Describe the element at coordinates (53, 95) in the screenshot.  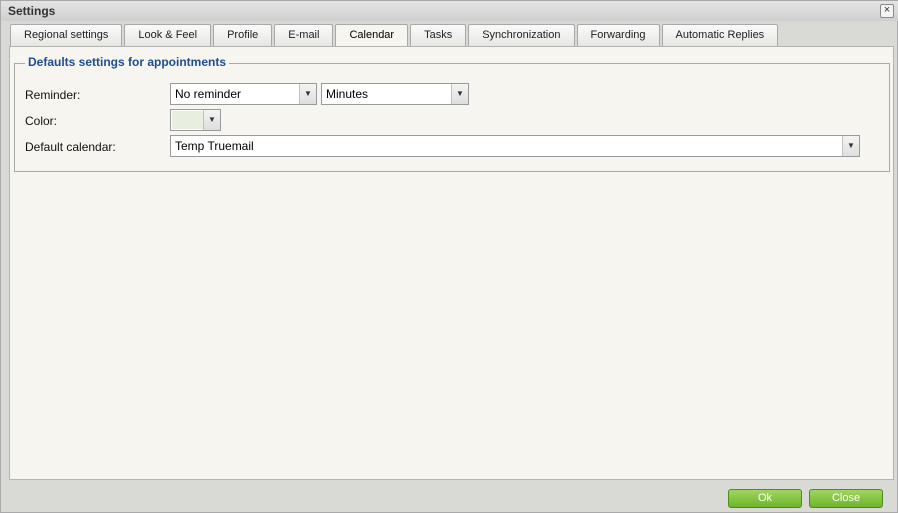
I see `reminder-label: Reminder:` at that location.